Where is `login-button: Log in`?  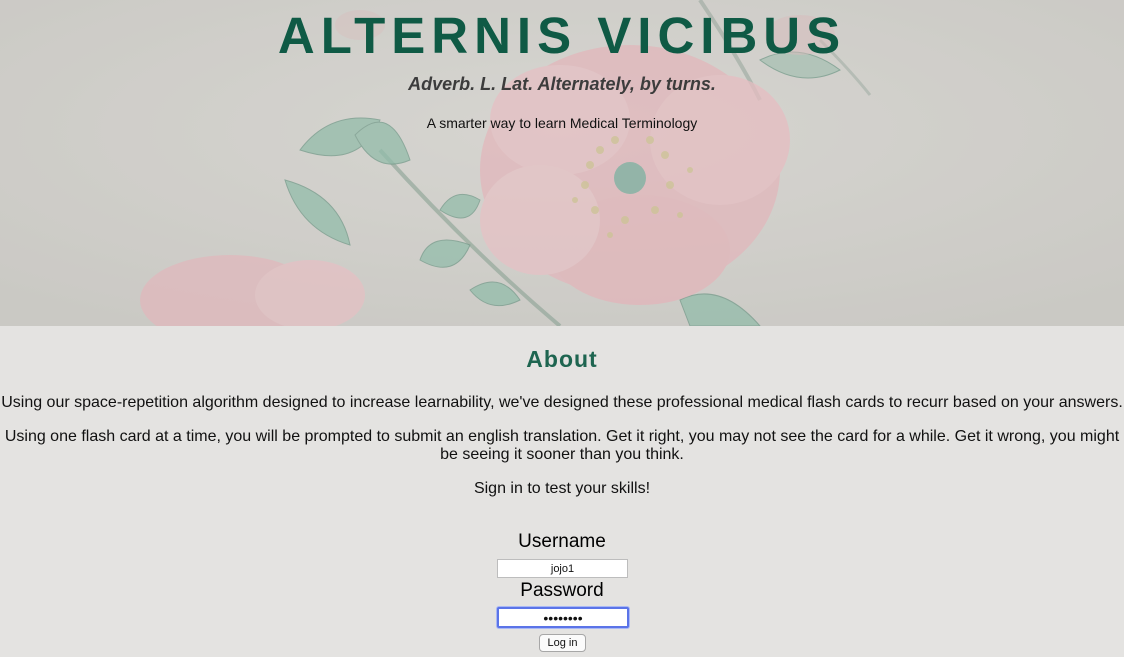
login-button: Log in is located at coordinates (562, 643).